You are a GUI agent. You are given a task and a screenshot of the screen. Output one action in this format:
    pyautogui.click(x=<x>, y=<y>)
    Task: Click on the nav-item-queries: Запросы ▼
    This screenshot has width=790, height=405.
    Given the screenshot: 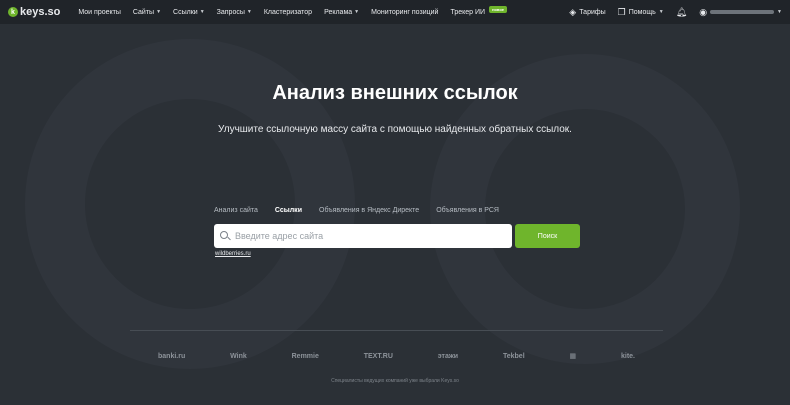 What is the action you would take?
    pyautogui.click(x=234, y=12)
    